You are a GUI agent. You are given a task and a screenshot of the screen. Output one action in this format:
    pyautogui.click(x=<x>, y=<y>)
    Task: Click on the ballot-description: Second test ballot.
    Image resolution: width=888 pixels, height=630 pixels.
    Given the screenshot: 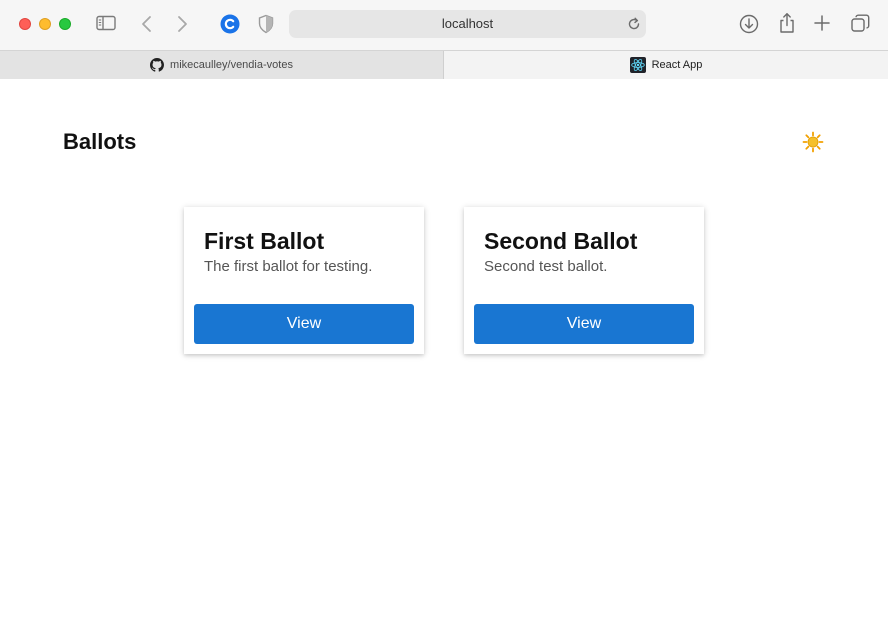 What is the action you would take?
    pyautogui.click(x=546, y=266)
    